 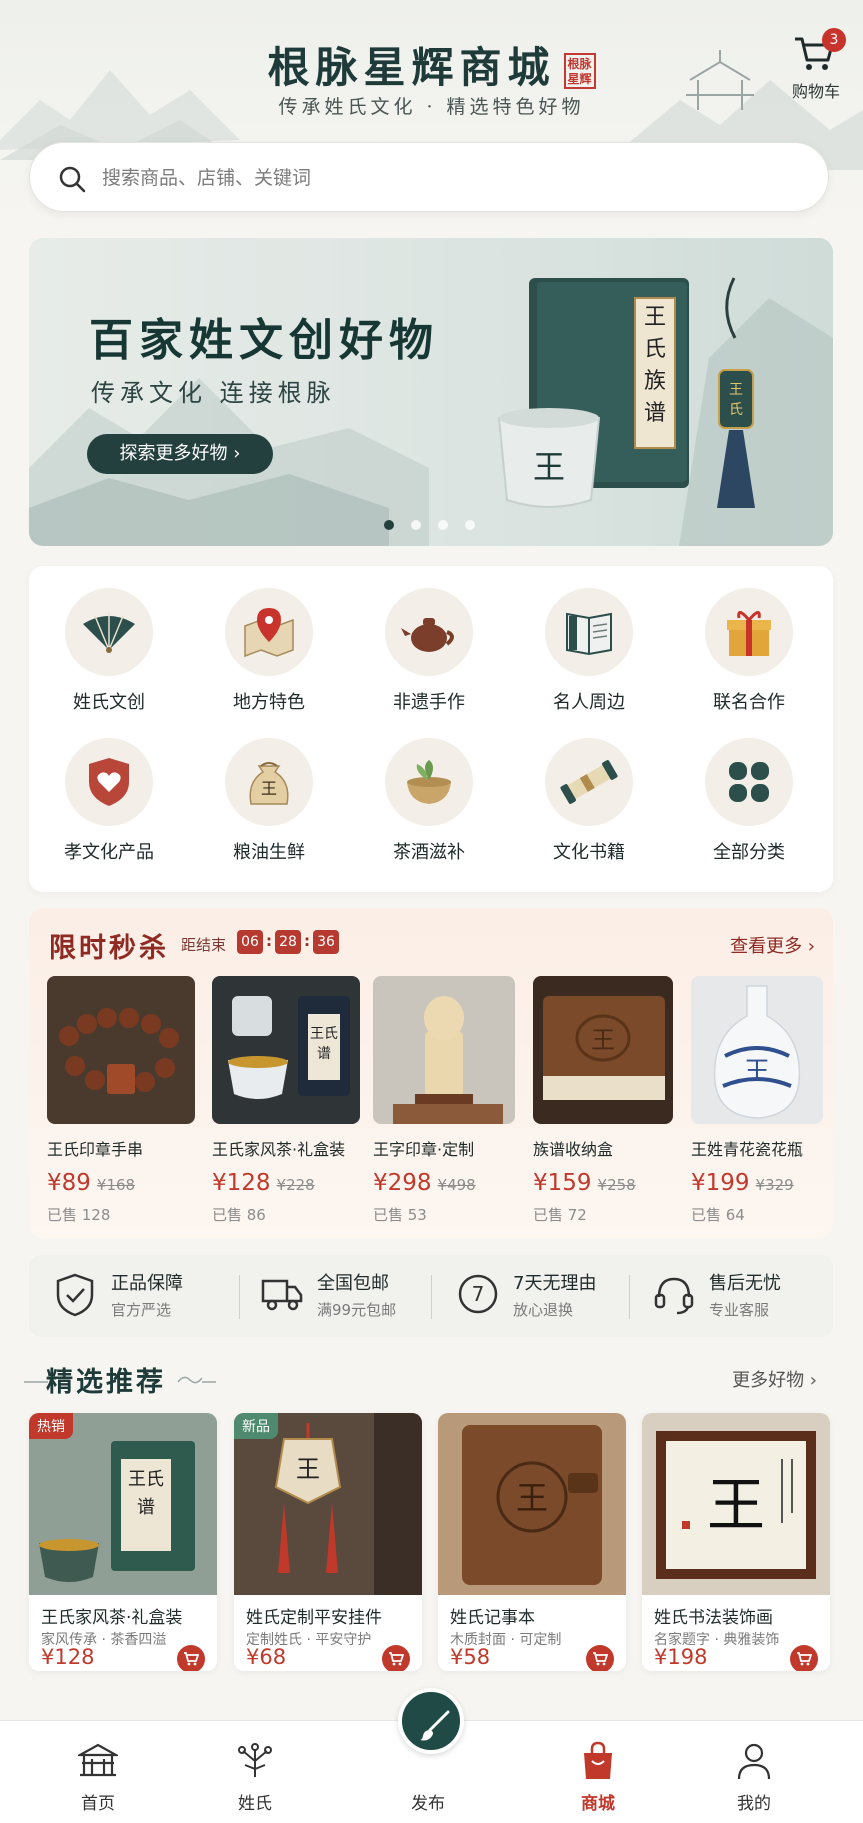 What do you see at coordinates (147, 1283) in the screenshot?
I see `guarantee-title: 正品保障` at bounding box center [147, 1283].